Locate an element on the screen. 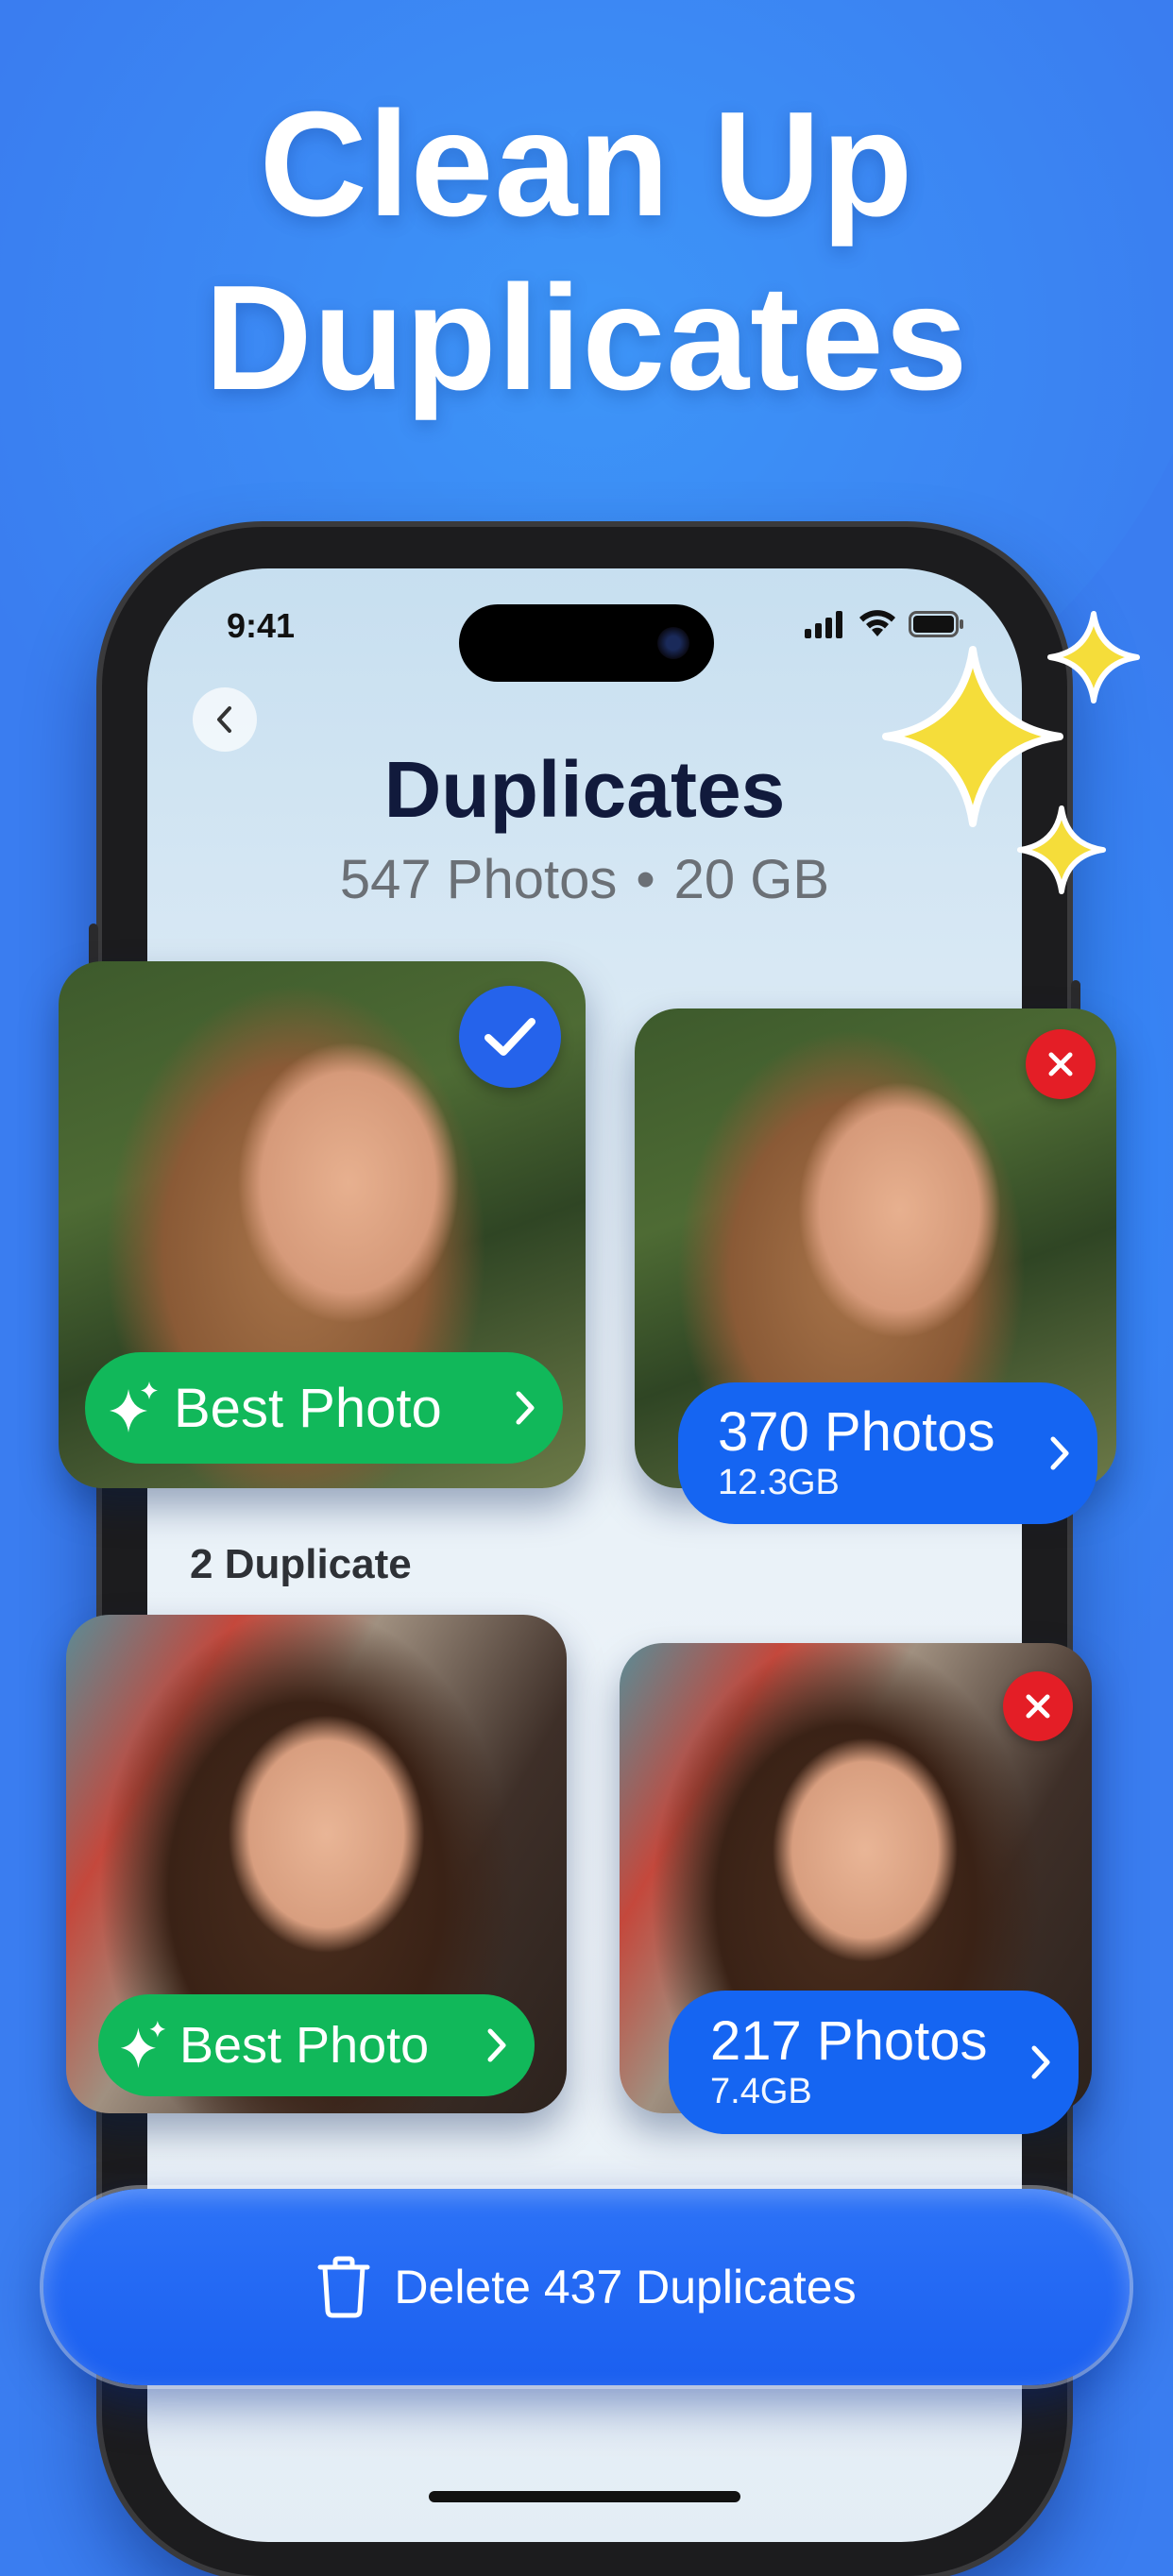  status-icons is located at coordinates (884, 624).